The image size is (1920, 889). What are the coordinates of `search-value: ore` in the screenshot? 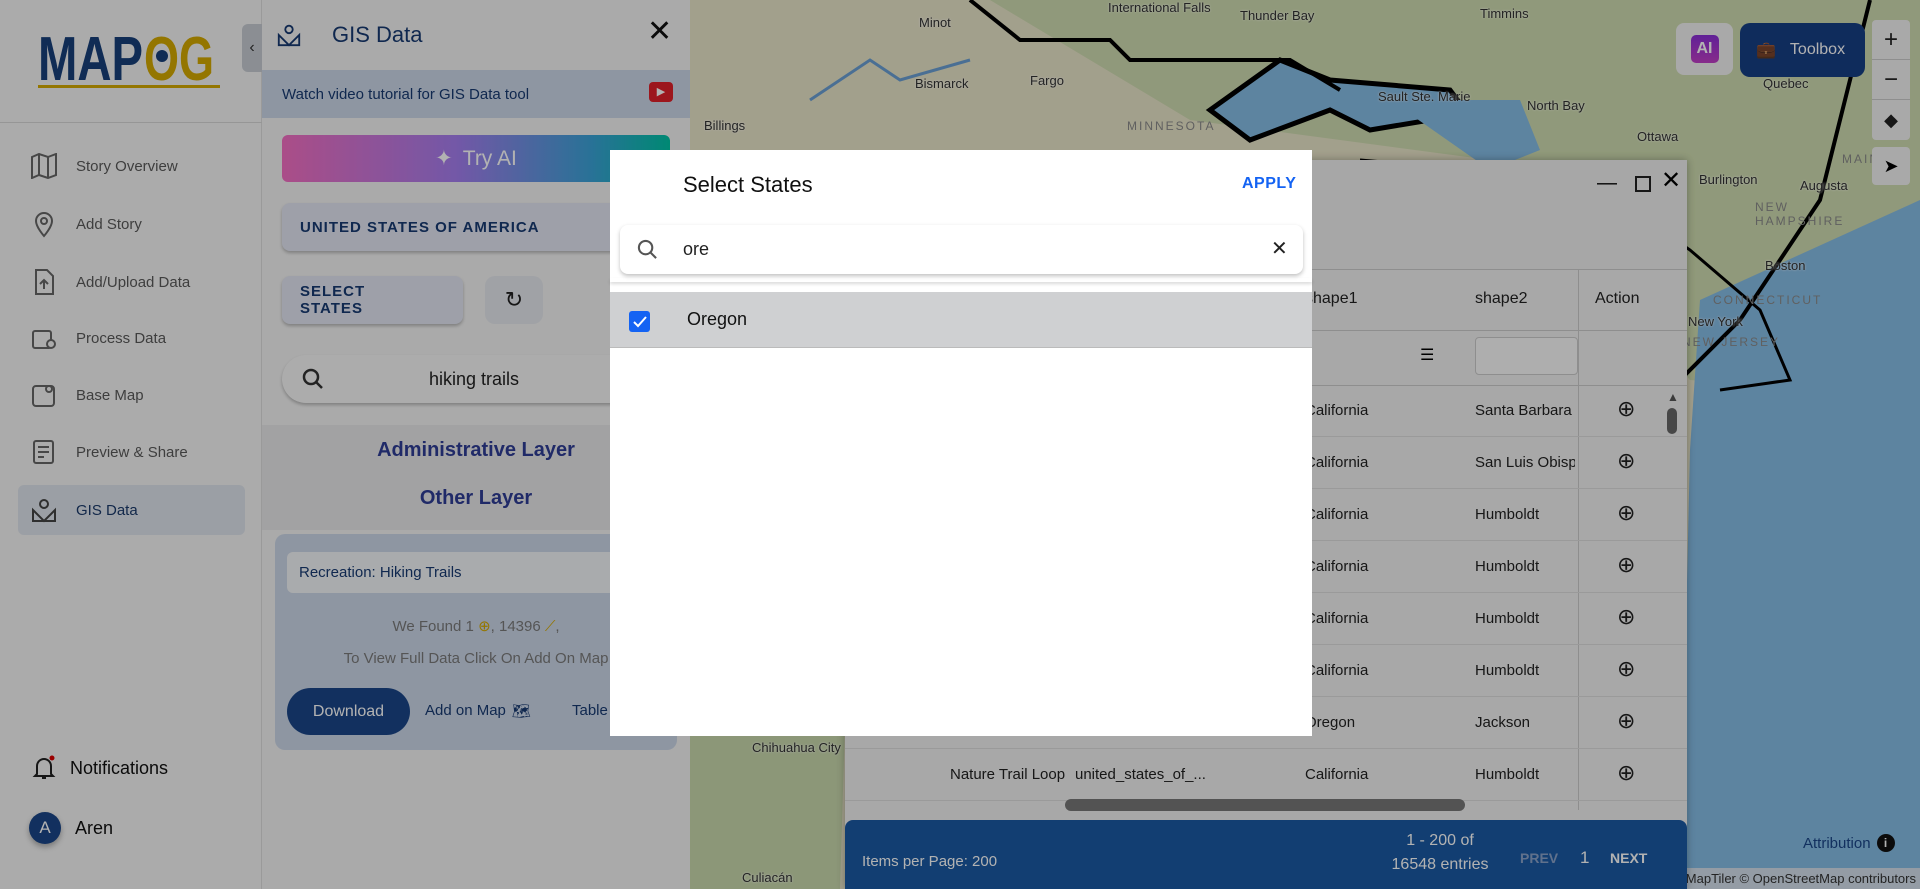 It's located at (696, 249).